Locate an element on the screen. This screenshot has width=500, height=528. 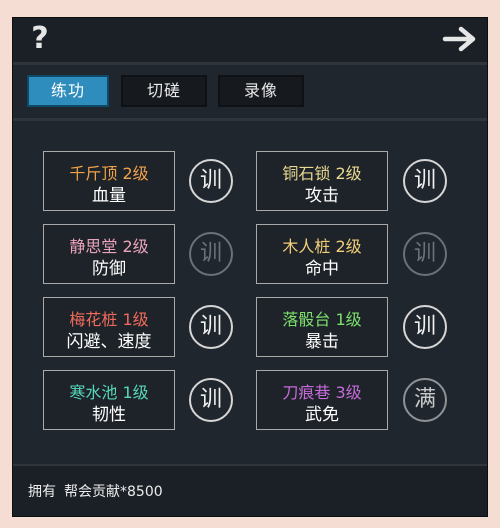
skill-attribute: 命中 is located at coordinates (322, 269).